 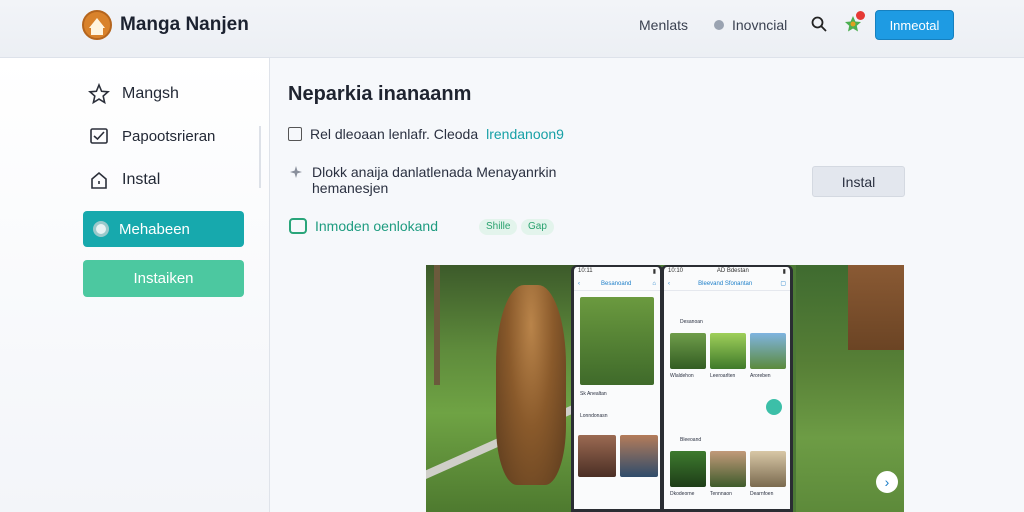 I want to click on page-title: Neparkia inanaanm, so click(x=380, y=94).